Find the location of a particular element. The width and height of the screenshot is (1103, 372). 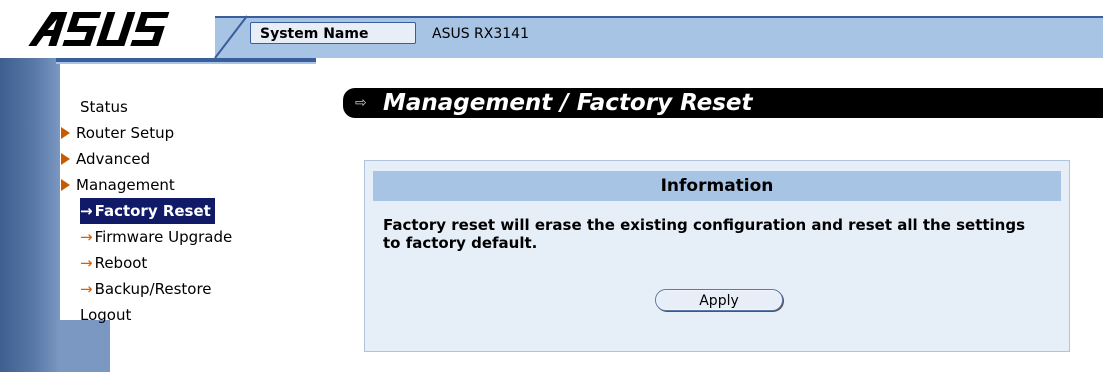

submenu-item-label: Factory Reset is located at coordinates (152, 211).